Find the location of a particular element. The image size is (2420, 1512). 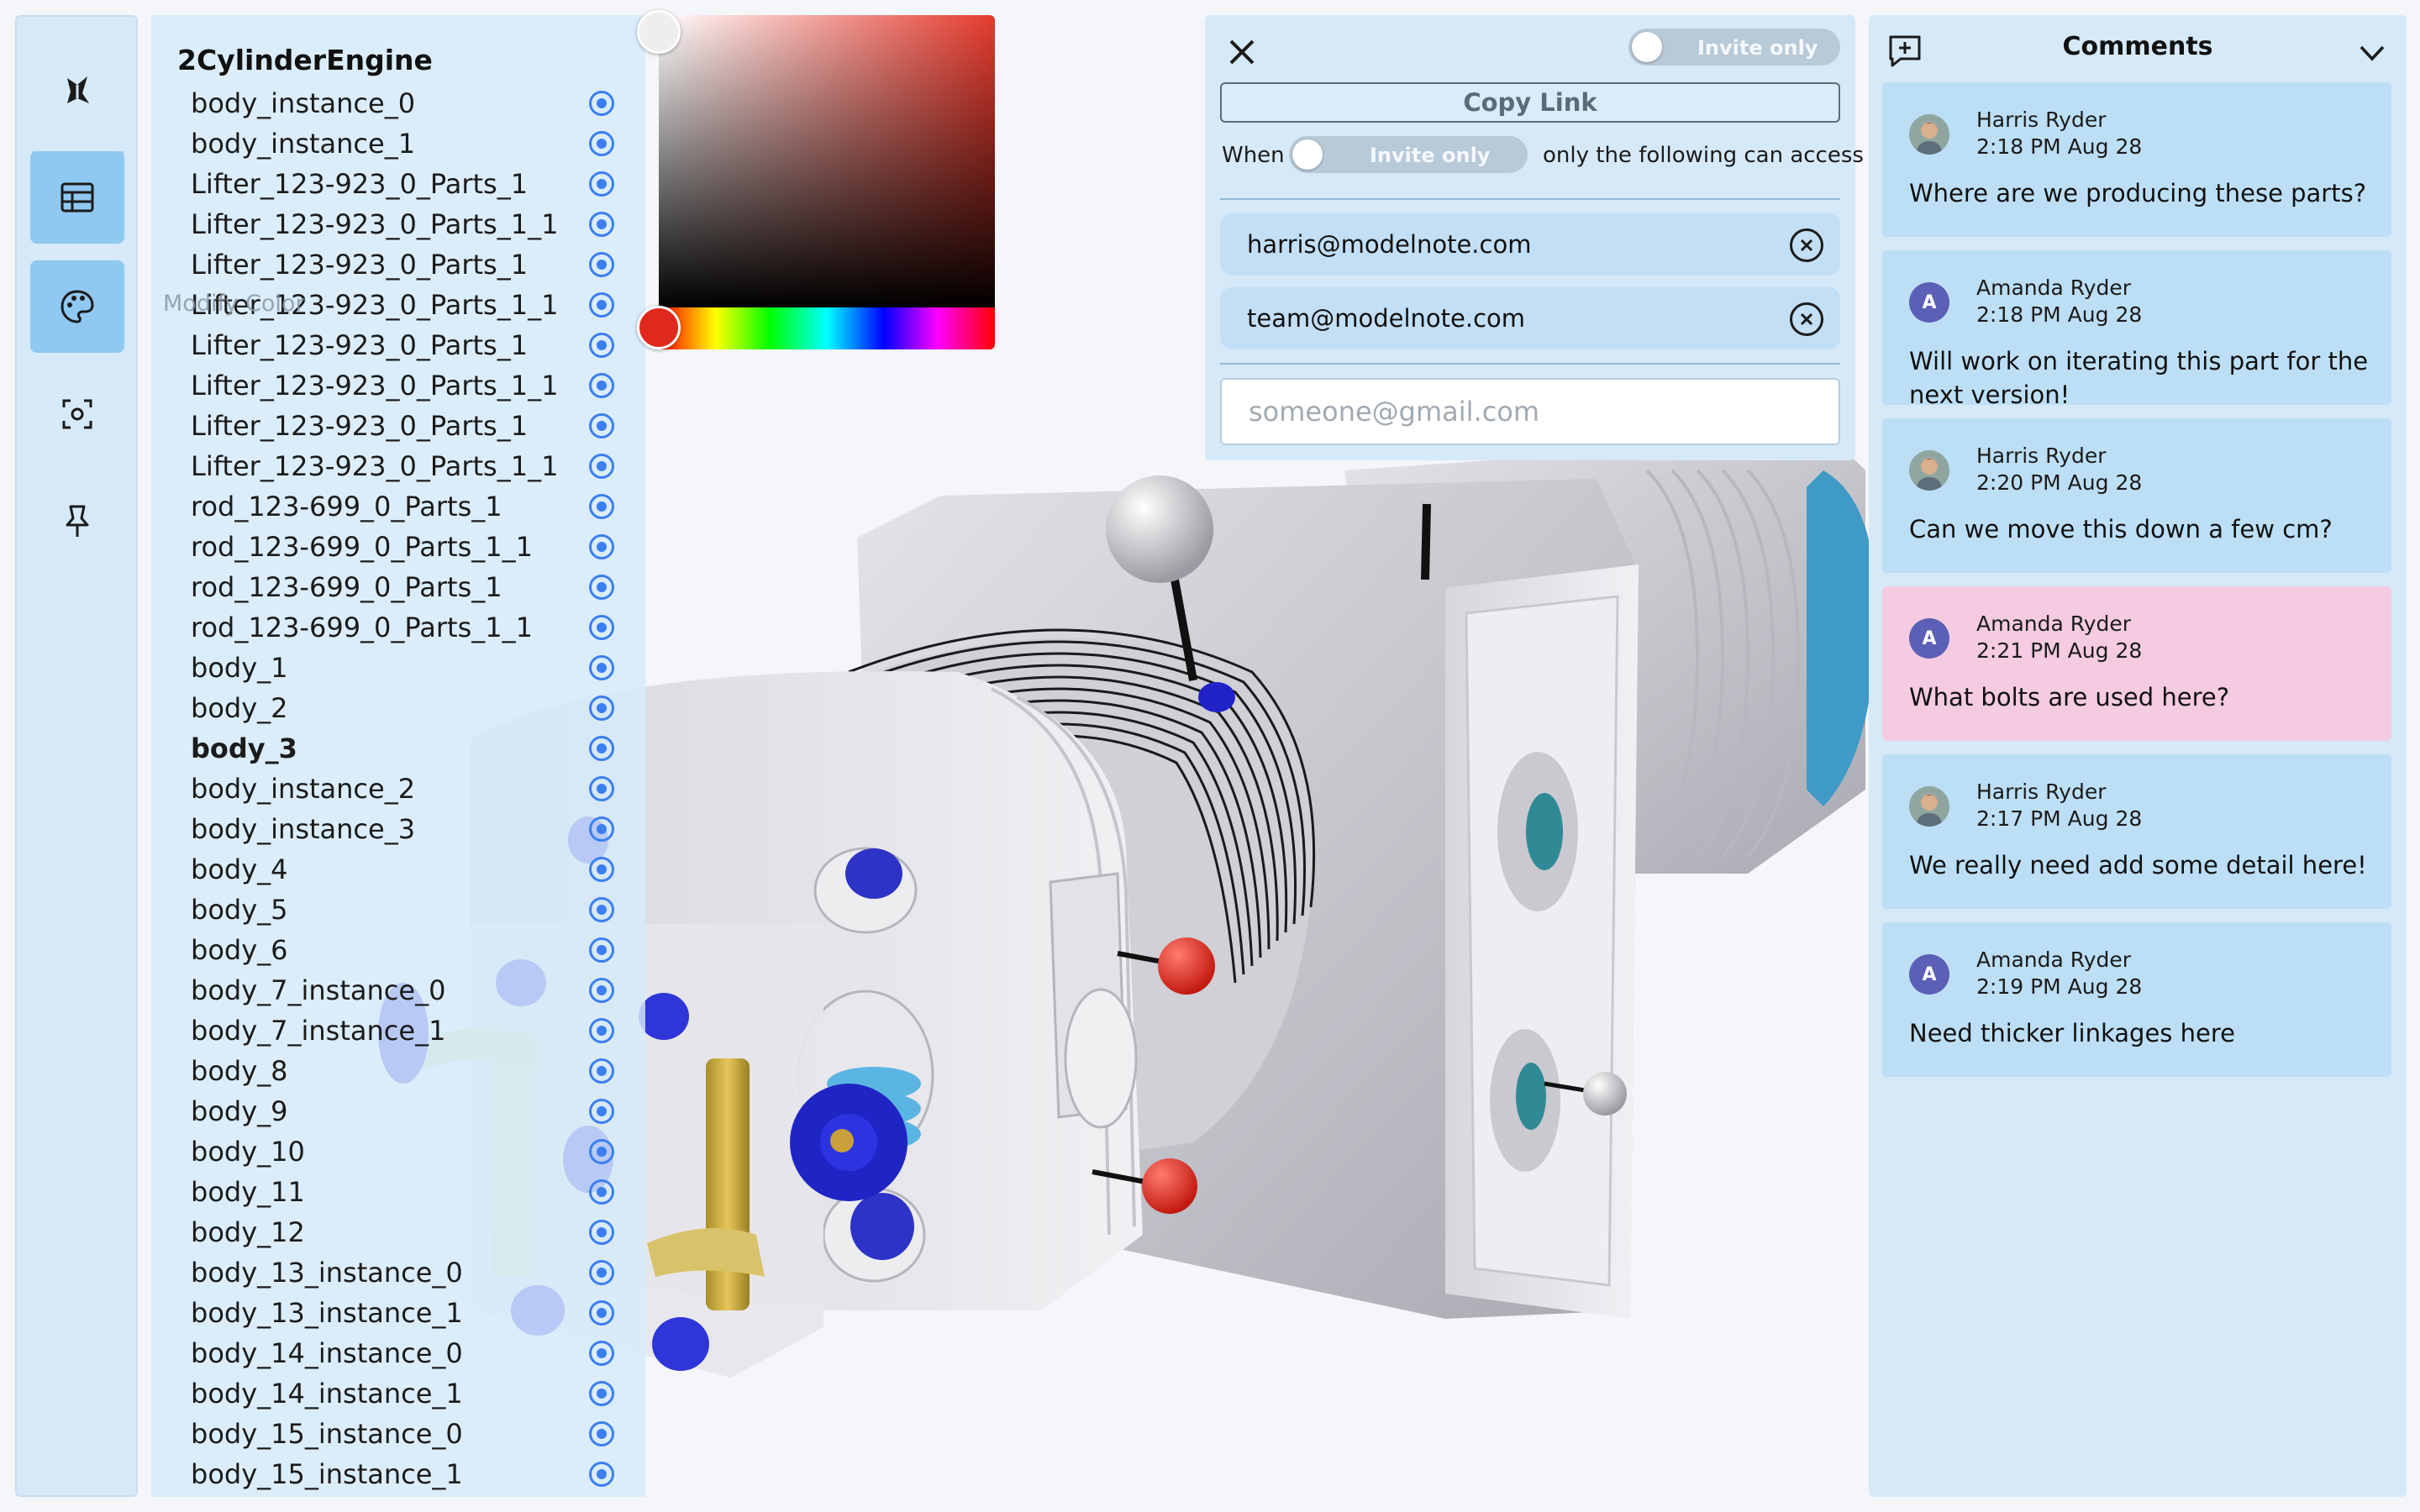

scene-tree-item: body_15_instance_0 is located at coordinates (398, 1433).